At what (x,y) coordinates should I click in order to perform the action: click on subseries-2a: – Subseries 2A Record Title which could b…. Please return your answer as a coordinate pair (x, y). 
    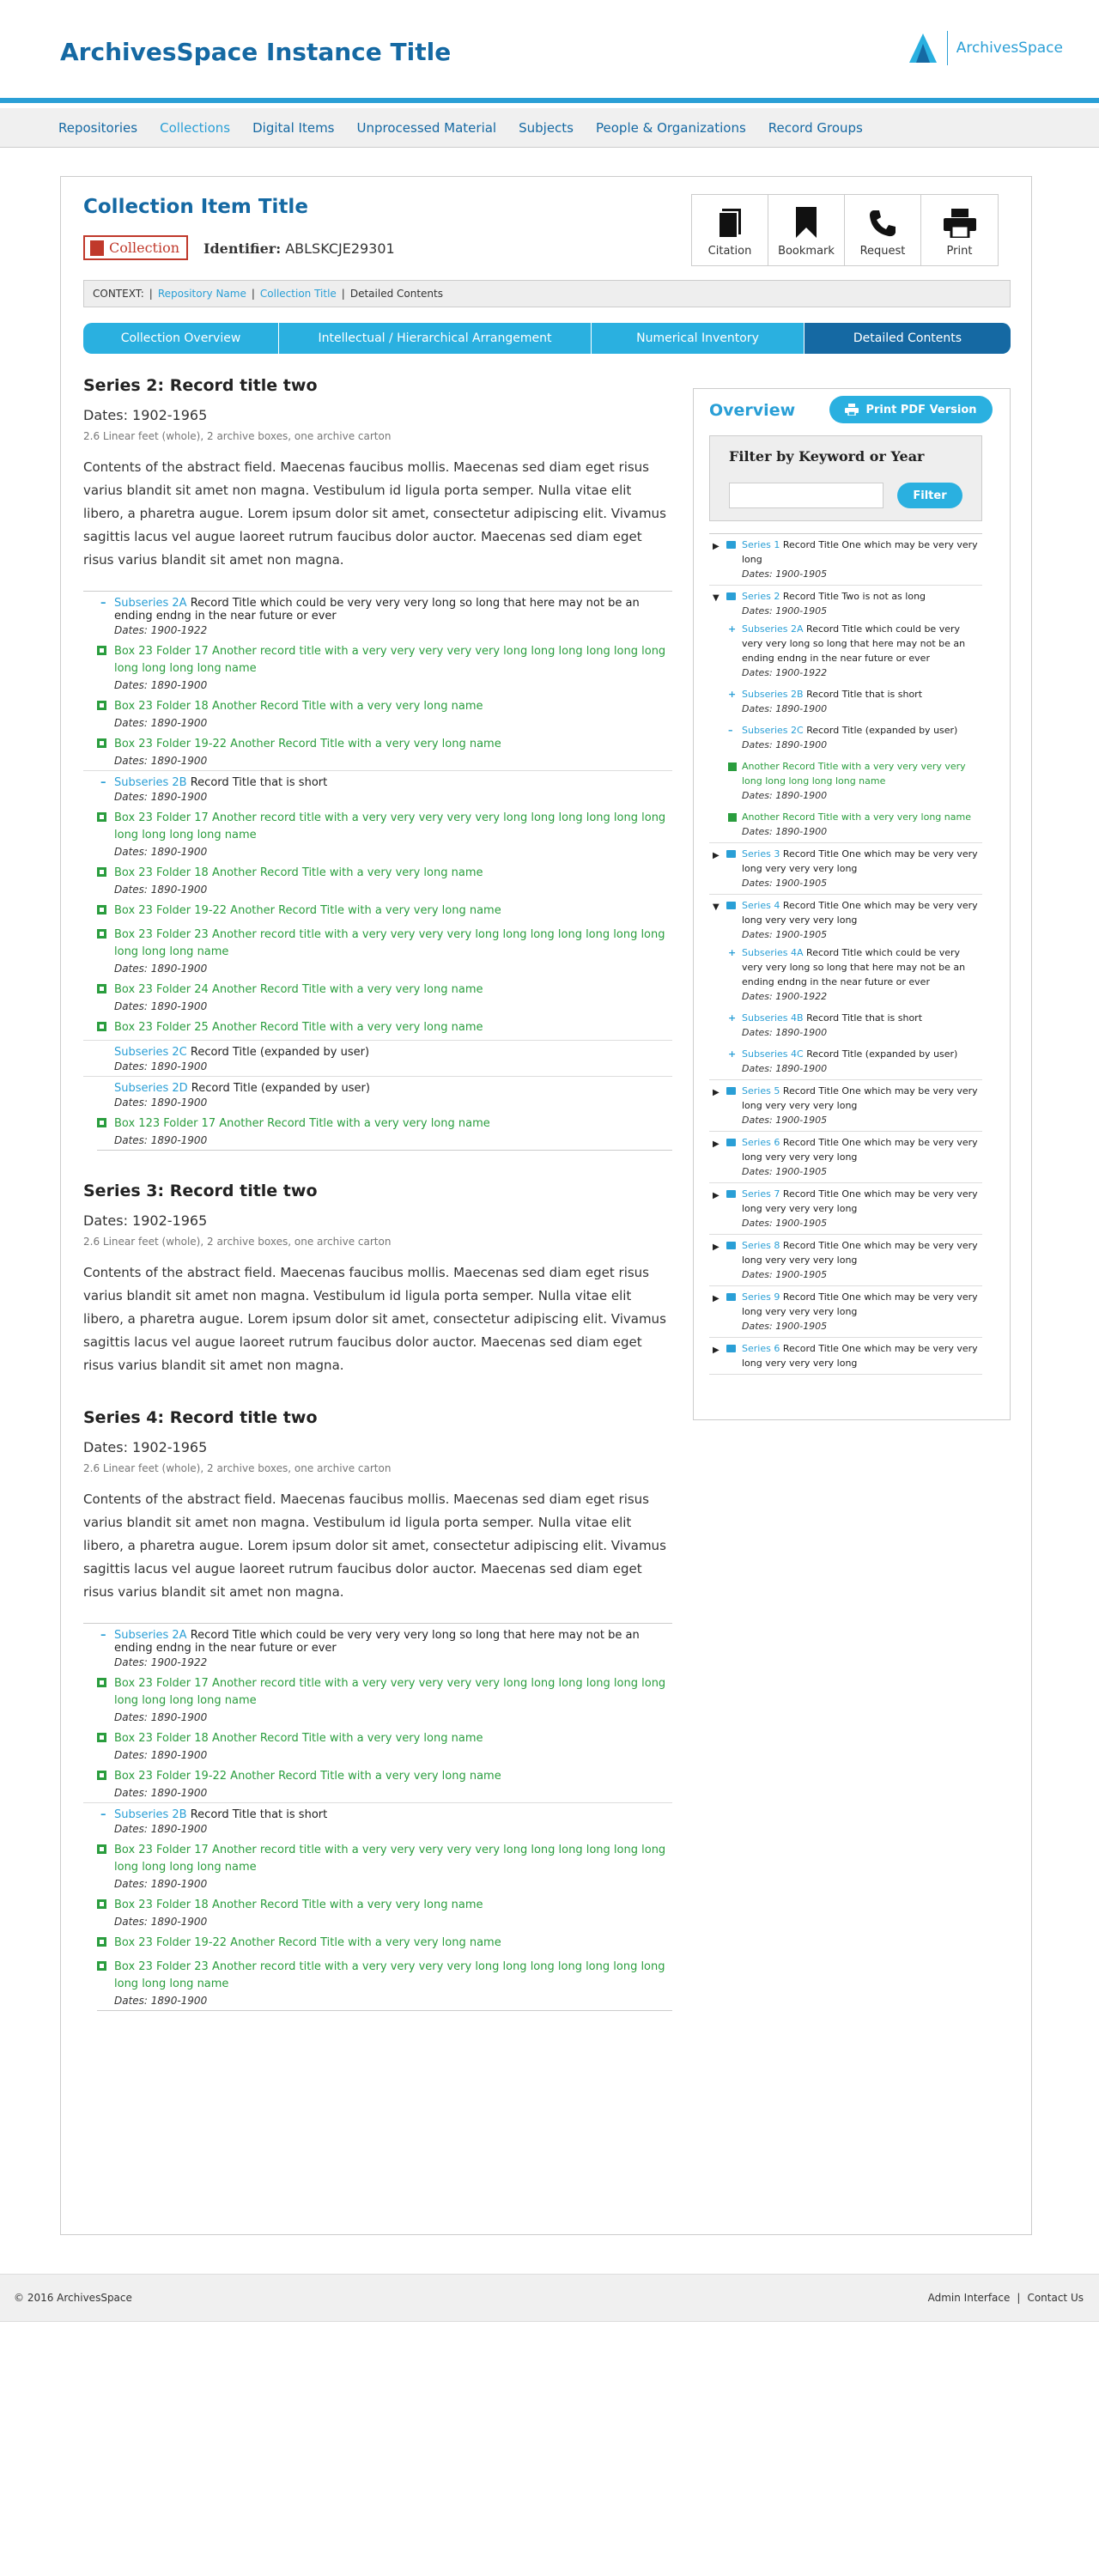
    Looking at the image, I should click on (377, 1648).